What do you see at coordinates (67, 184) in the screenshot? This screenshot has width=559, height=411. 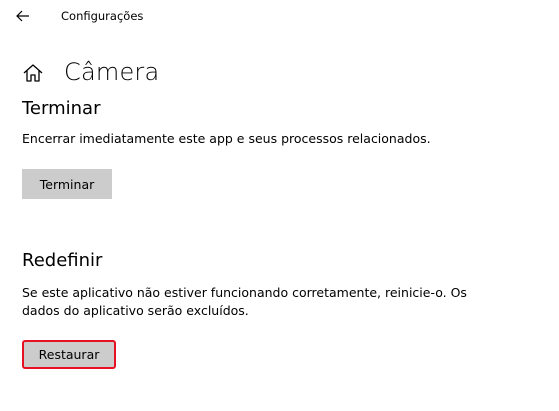 I see `terminate-button: Terminar` at bounding box center [67, 184].